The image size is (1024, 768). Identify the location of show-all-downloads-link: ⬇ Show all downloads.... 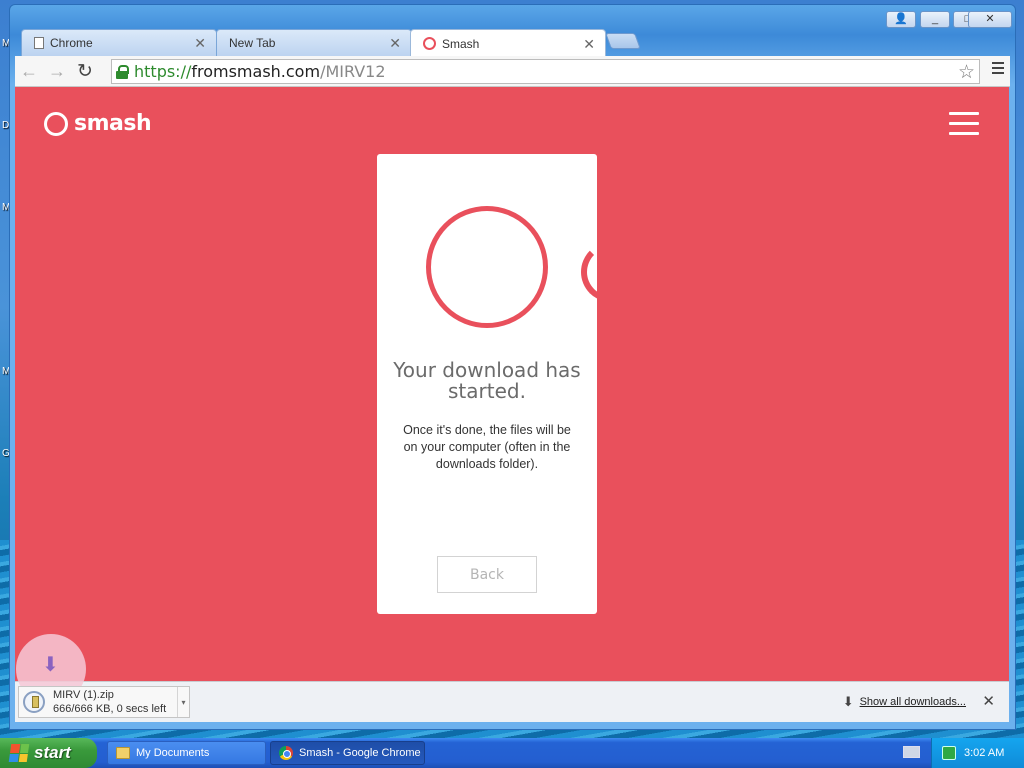
(904, 702).